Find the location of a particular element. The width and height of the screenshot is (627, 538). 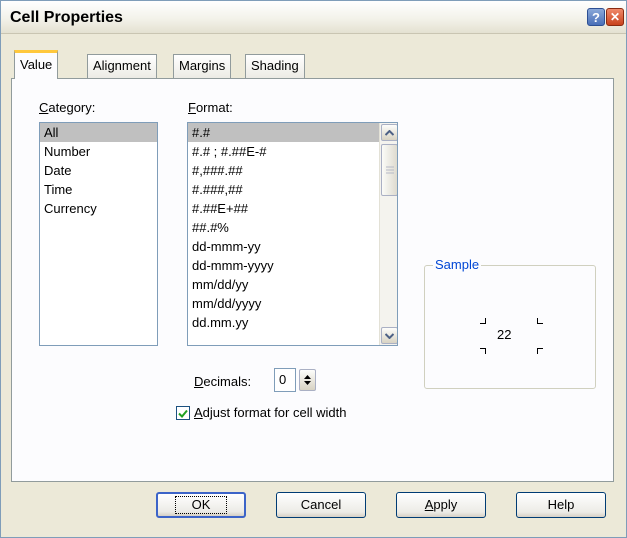

category-item-date: Date is located at coordinates (98, 170).